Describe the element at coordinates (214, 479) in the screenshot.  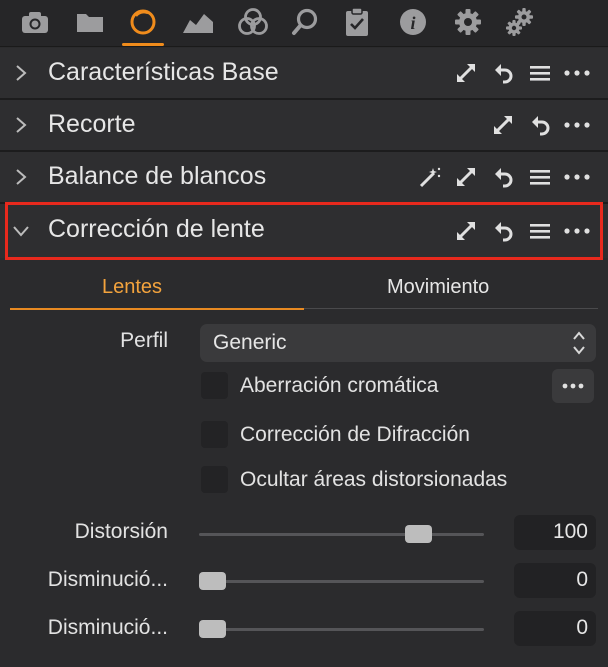
I see `checkbox-ocultar` at that location.